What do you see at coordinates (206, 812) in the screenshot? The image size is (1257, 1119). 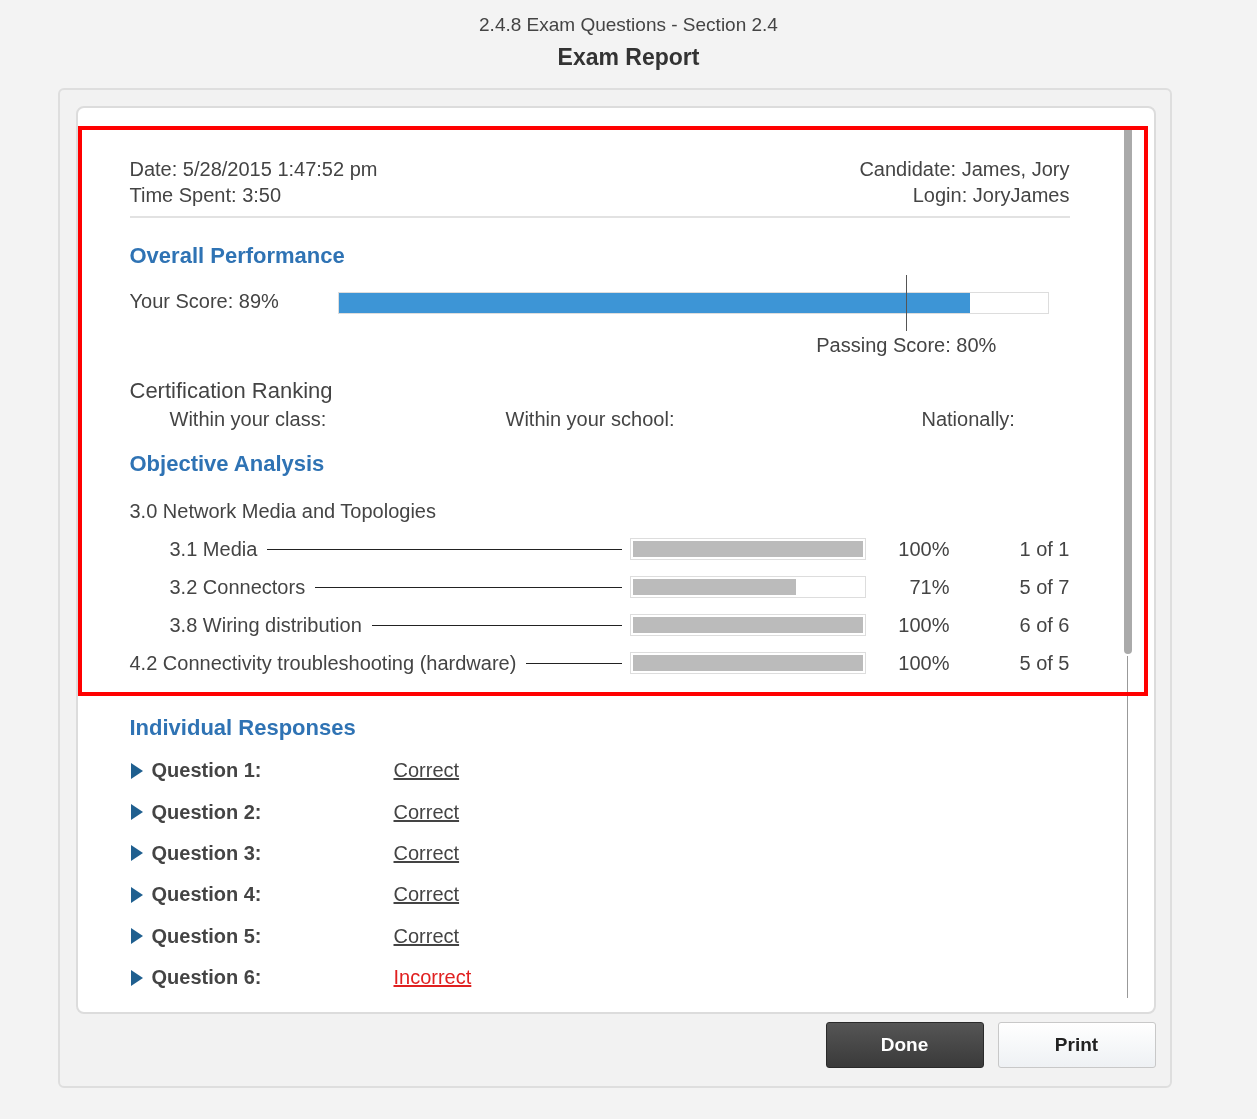 I see `question-label: Question 2:` at bounding box center [206, 812].